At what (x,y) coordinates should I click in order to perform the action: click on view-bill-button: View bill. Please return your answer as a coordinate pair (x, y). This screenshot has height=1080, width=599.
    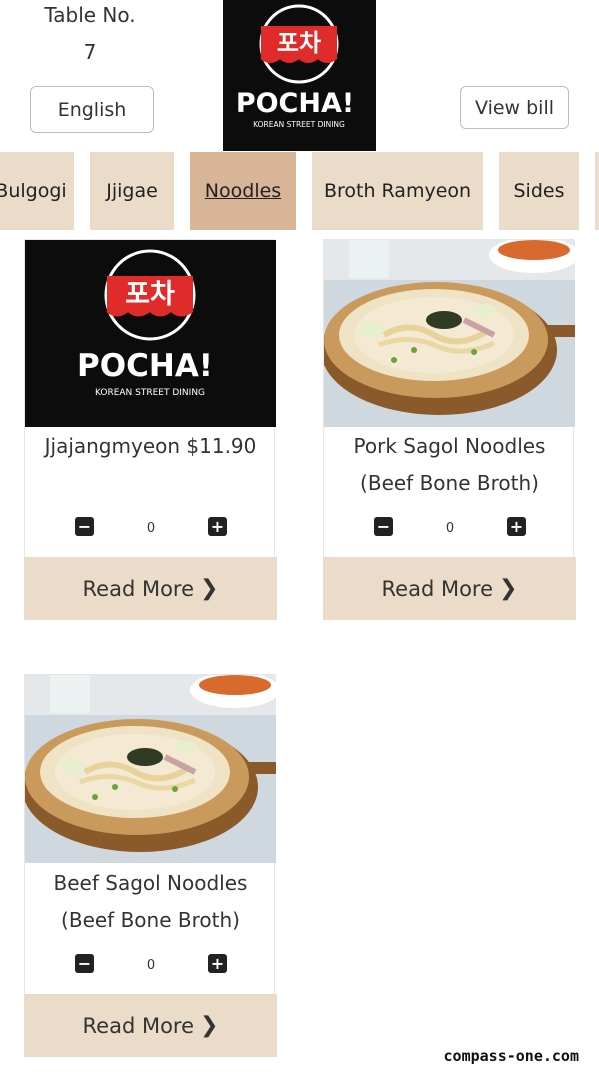
    Looking at the image, I should click on (514, 107).